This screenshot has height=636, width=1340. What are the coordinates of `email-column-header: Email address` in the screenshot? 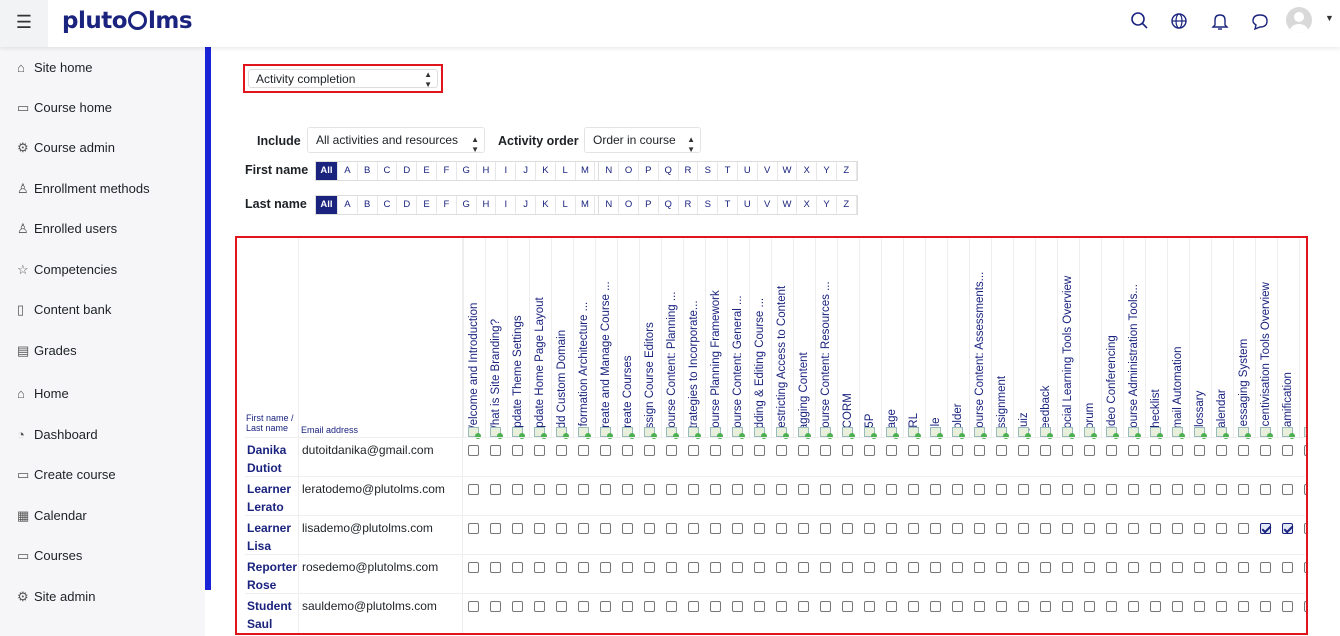 It's located at (329, 430).